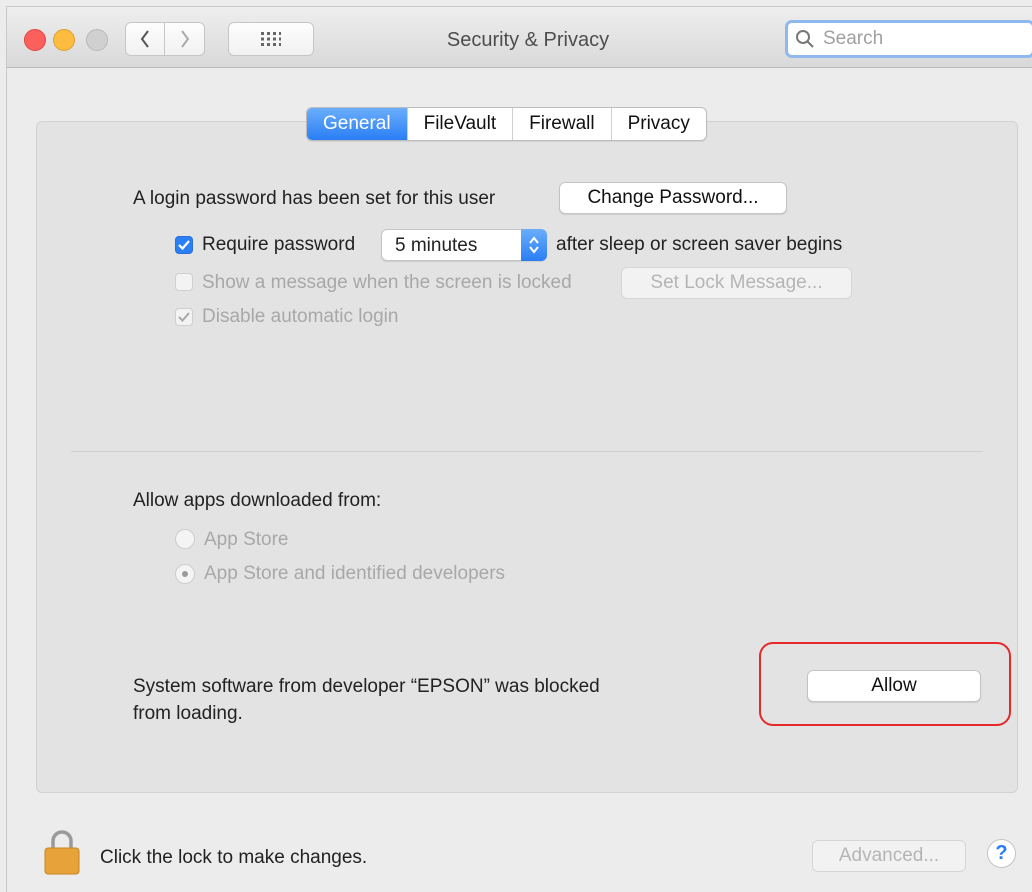 The height and width of the screenshot is (892, 1032). What do you see at coordinates (184, 282) in the screenshot?
I see `show-message-checkbox` at bounding box center [184, 282].